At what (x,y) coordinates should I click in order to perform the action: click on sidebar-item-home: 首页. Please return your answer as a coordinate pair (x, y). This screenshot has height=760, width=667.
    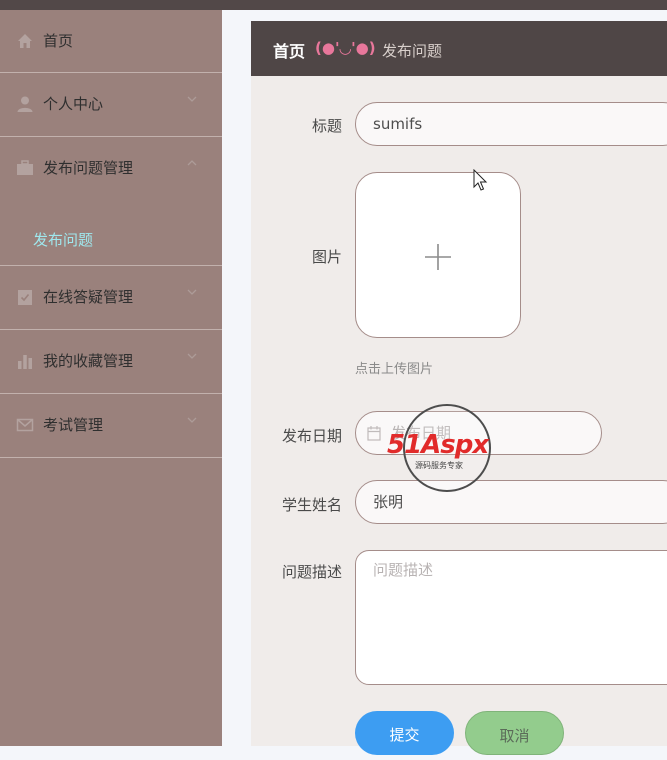
    Looking at the image, I should click on (111, 41).